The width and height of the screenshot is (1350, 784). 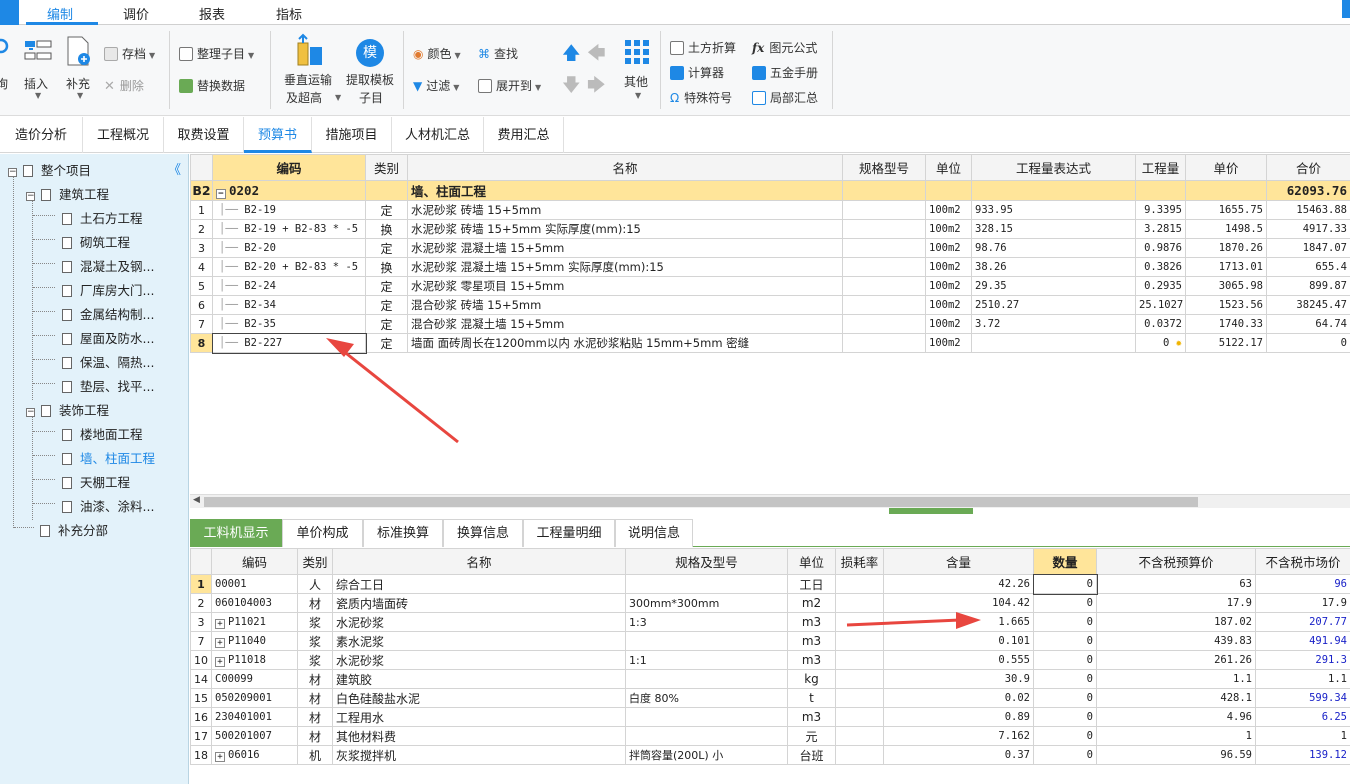 What do you see at coordinates (49, 169) in the screenshot?
I see `tree-root: − 整个项目` at bounding box center [49, 169].